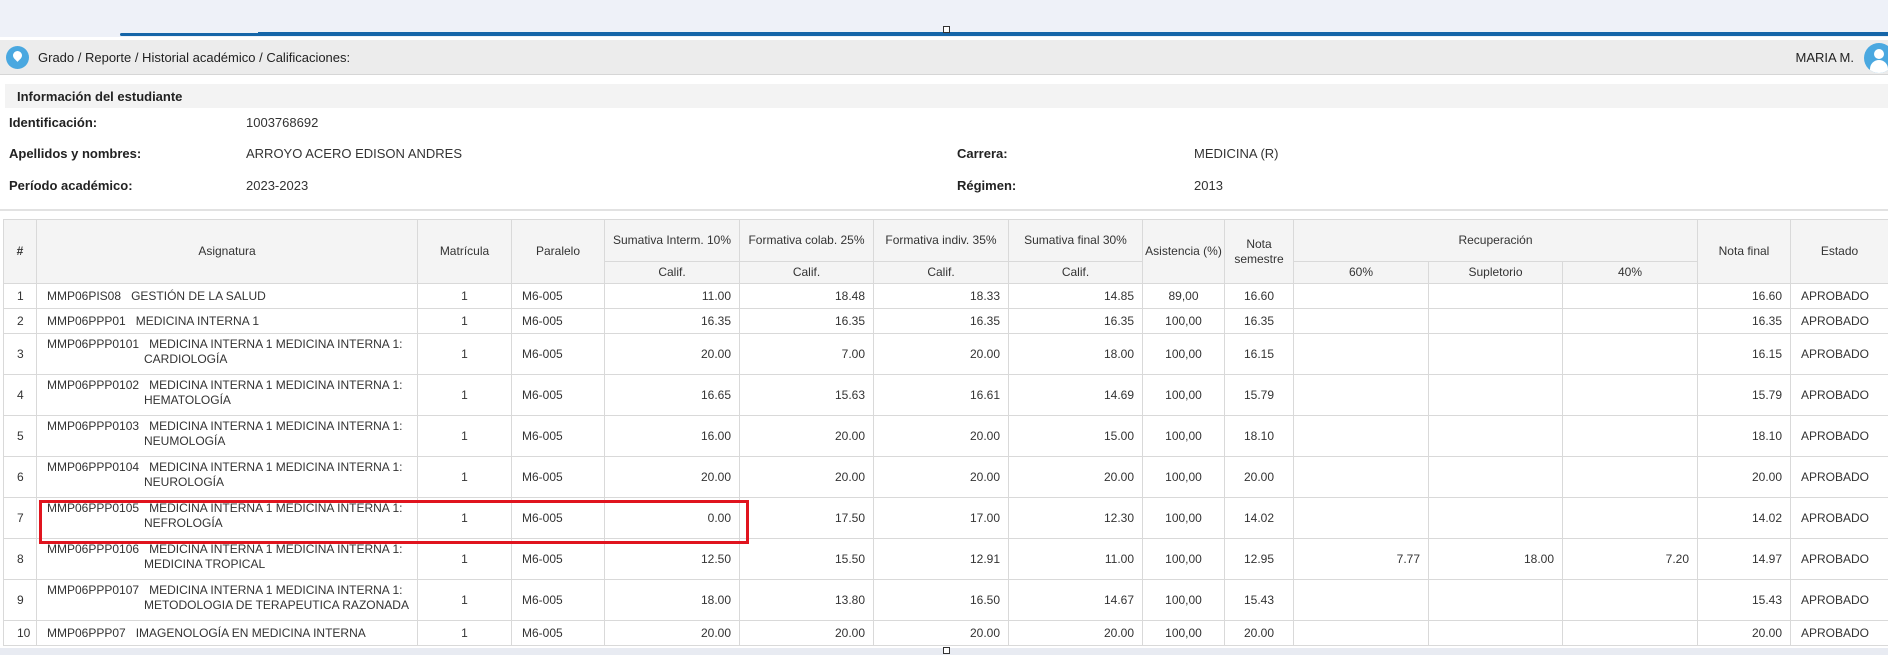 The image size is (1888, 655). I want to click on user-name: MARIA M., so click(1824, 57).